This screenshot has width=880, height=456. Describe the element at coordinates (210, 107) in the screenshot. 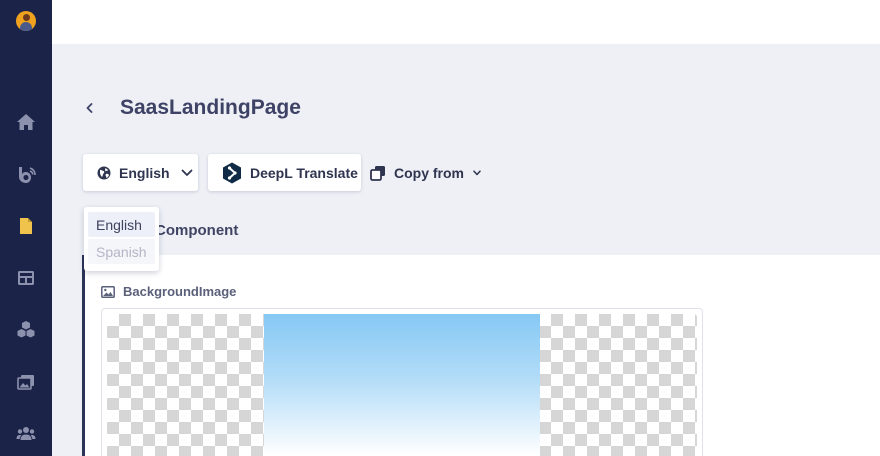

I see `page-title: SaasLandingPage` at that location.